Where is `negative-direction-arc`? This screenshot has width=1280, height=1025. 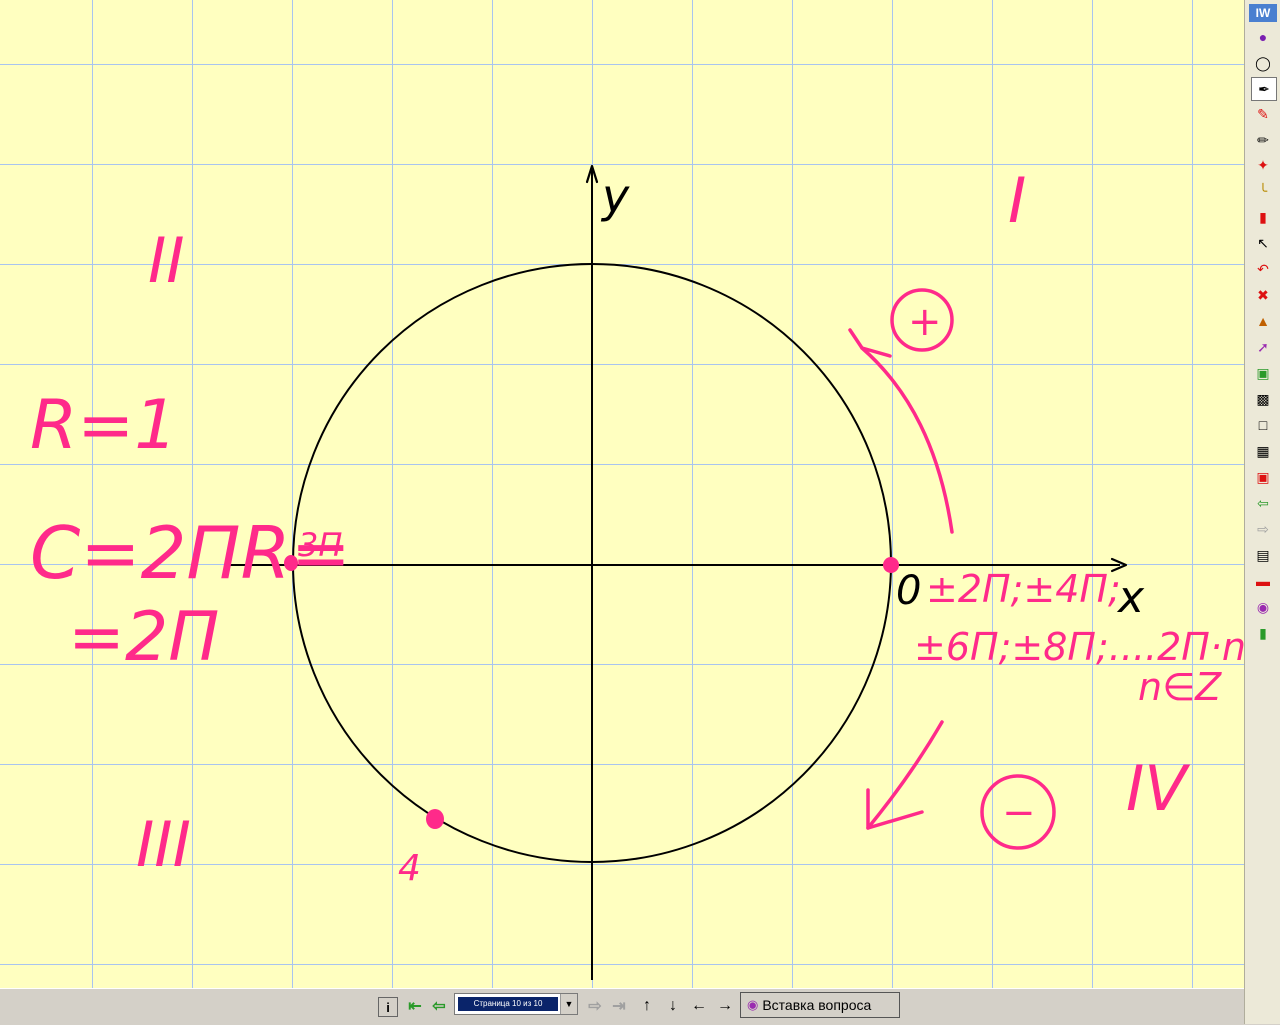
negative-direction-arc is located at coordinates (905, 775).